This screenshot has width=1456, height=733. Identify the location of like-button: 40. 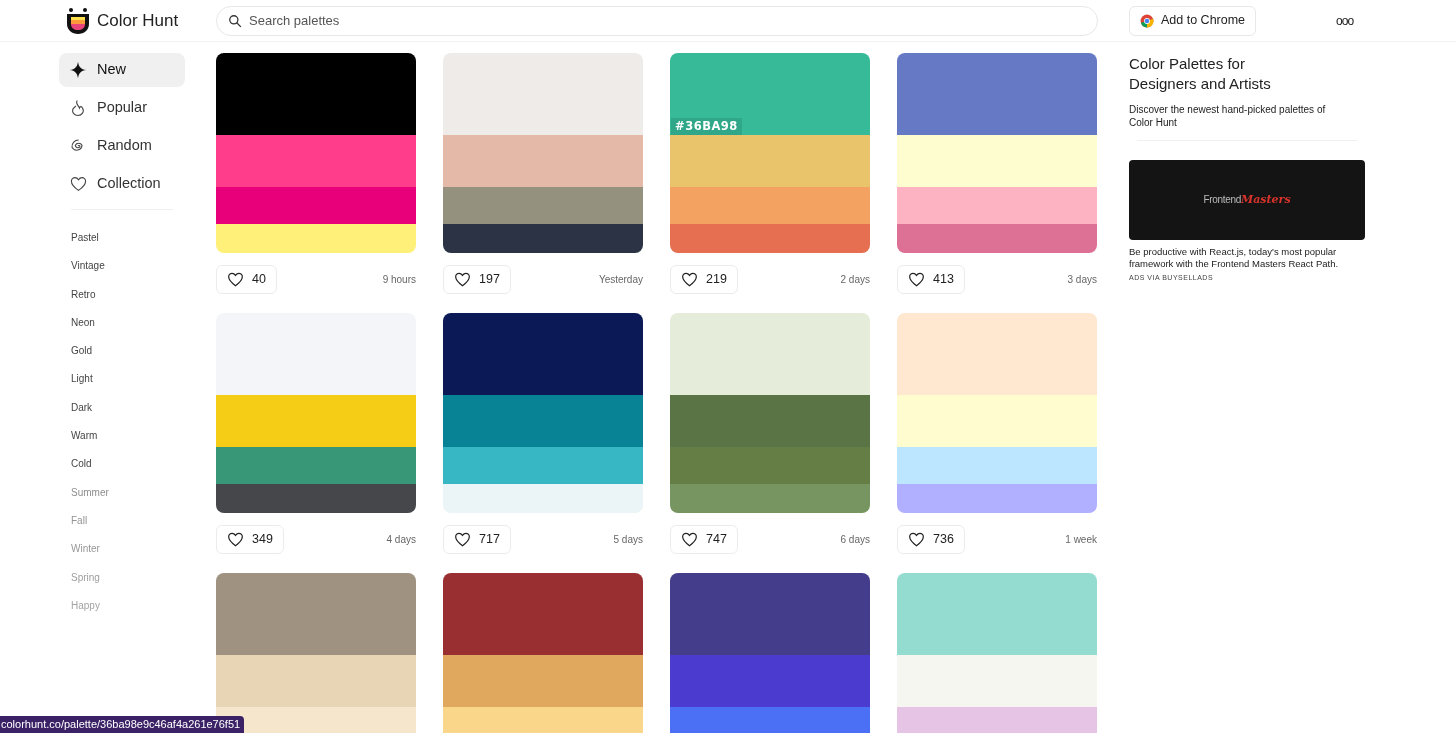
(246, 279).